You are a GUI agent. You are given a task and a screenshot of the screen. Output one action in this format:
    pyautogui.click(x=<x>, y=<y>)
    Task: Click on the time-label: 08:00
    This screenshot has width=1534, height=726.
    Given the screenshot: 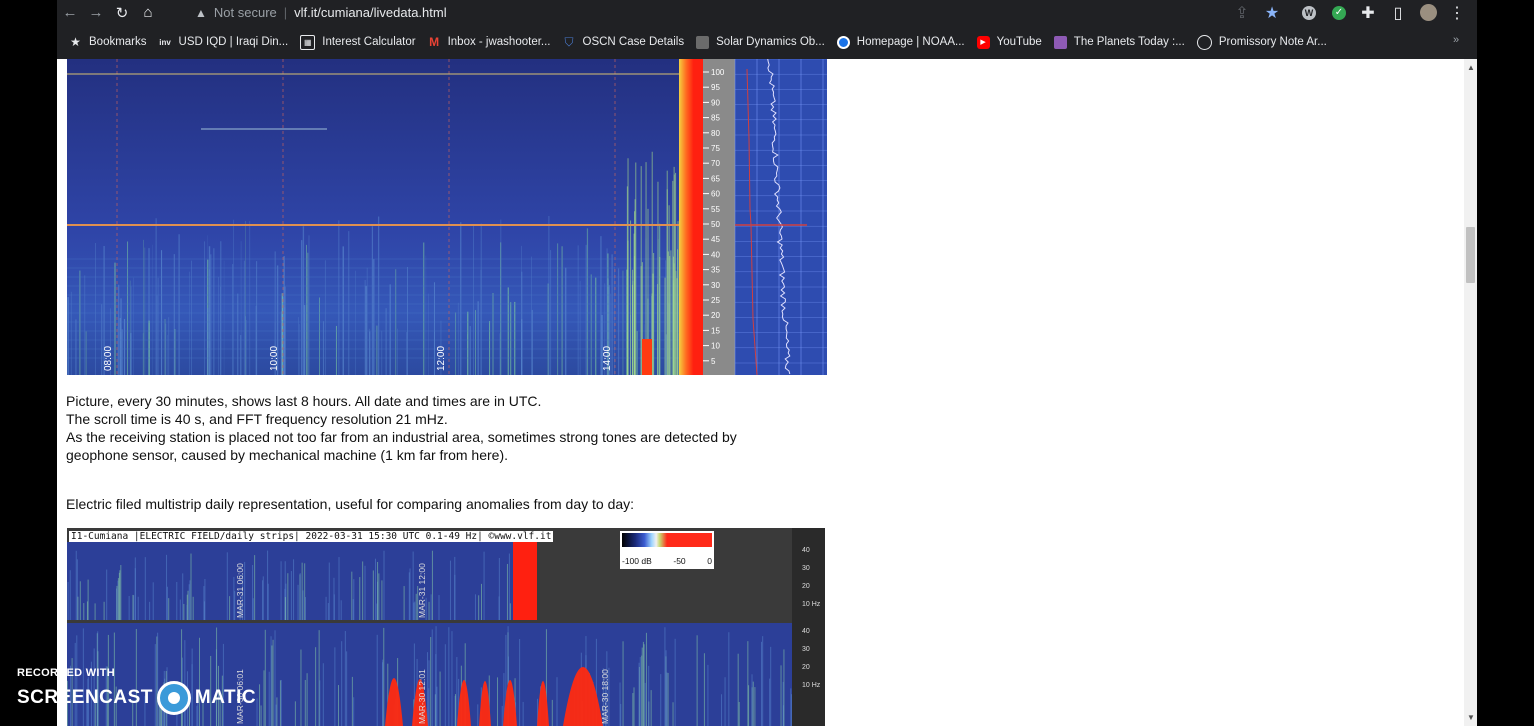 What is the action you would take?
    pyautogui.click(x=108, y=358)
    